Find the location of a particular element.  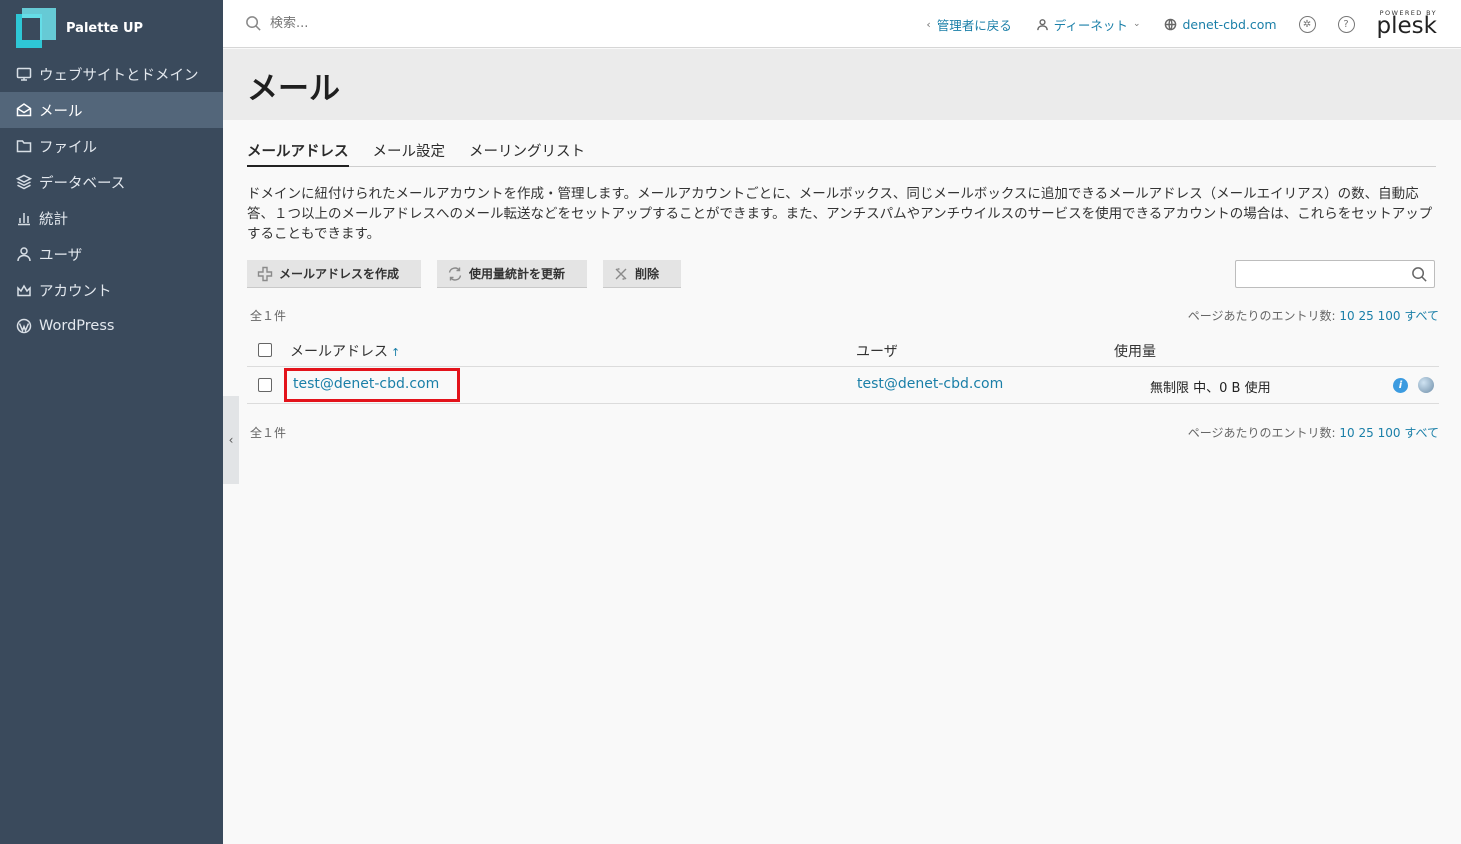

plesk-logo: POWERED BY plesk is located at coordinates (1407, 24).